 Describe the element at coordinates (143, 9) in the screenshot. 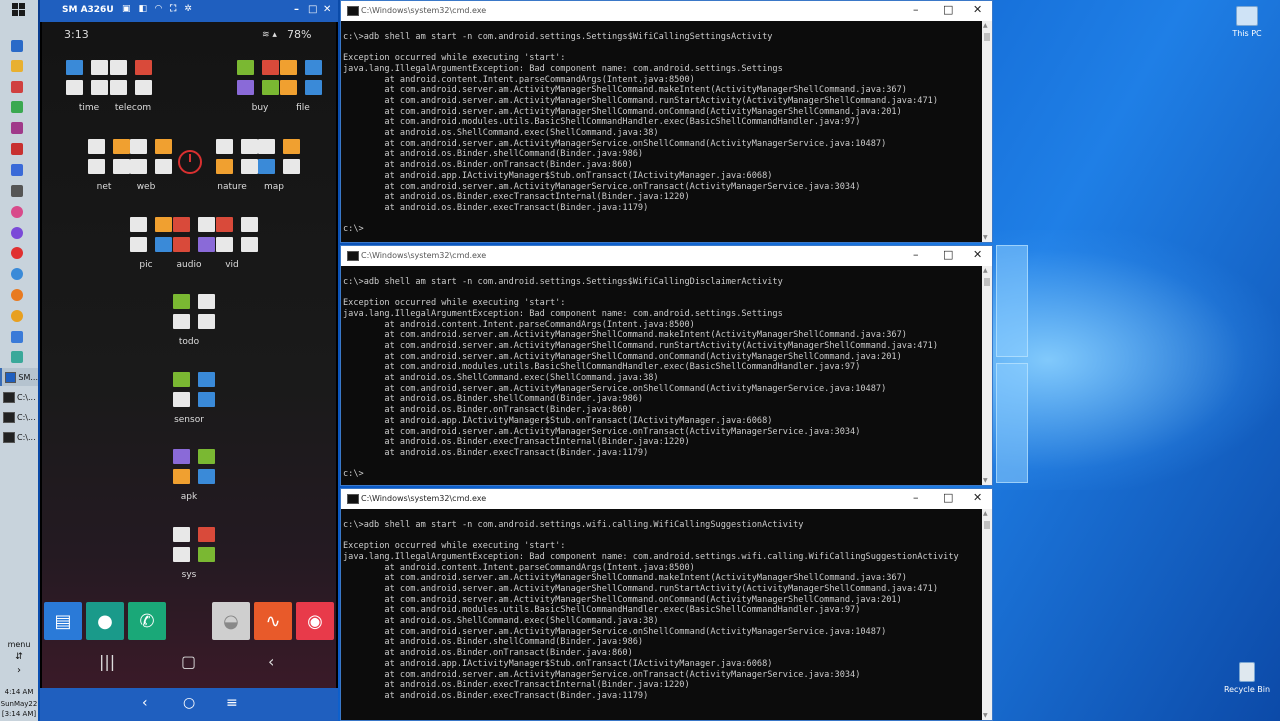

I see `screenshot-icon: ◧` at that location.